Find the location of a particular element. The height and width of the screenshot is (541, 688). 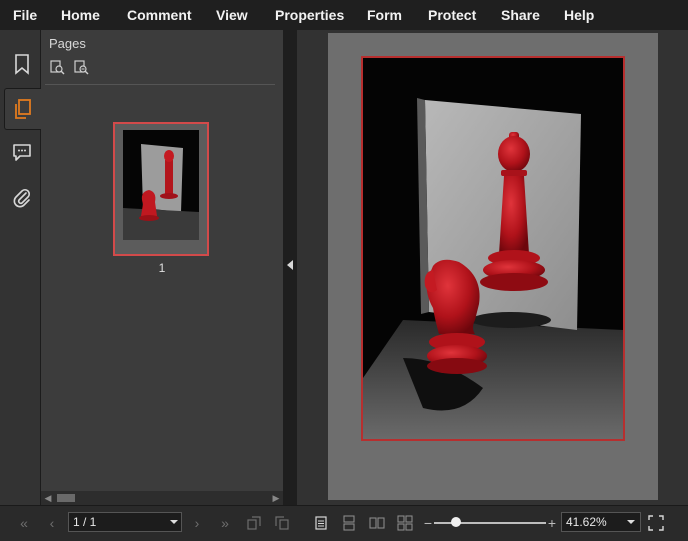

attachment-icon is located at coordinates (22, 198).